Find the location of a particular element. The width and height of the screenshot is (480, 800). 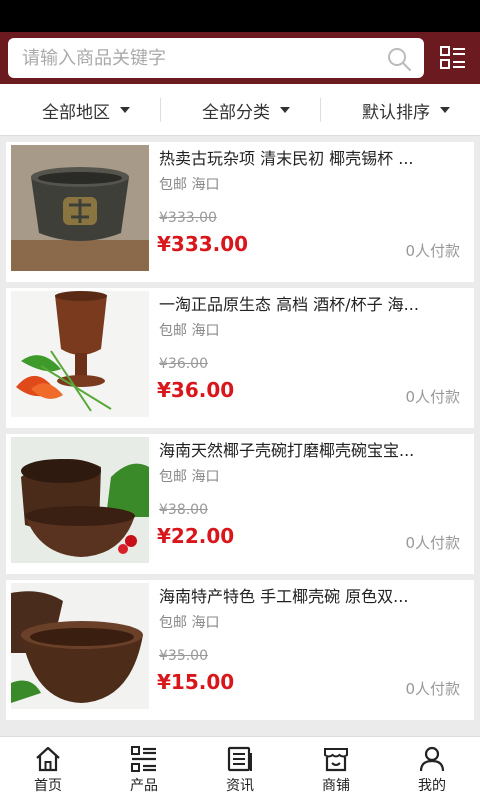

filter-bar: 全部地区 全部分类 默认排序 is located at coordinates (240, 110).